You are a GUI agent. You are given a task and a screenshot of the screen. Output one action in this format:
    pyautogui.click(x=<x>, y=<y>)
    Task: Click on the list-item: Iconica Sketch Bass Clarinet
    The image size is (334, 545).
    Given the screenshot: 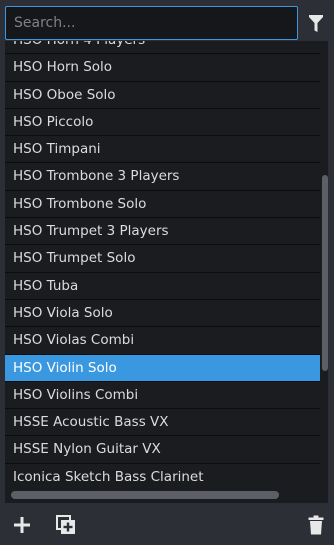 What is the action you would take?
    pyautogui.click(x=162, y=472)
    